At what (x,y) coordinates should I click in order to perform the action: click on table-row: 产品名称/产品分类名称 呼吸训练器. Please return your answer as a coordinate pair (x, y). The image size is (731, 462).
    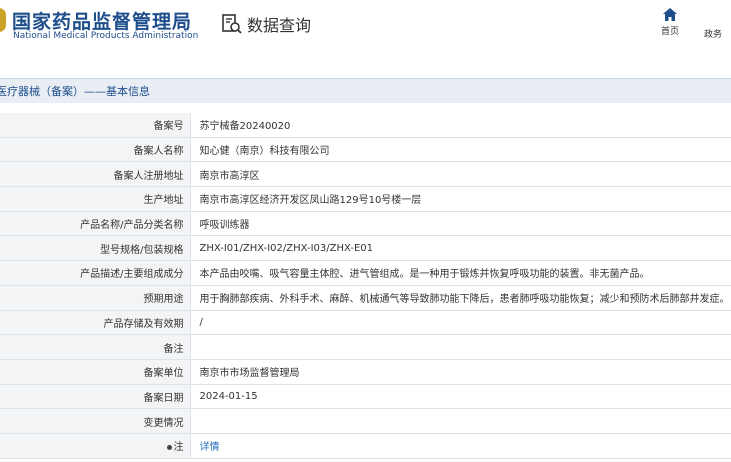
    Looking at the image, I should click on (365, 224).